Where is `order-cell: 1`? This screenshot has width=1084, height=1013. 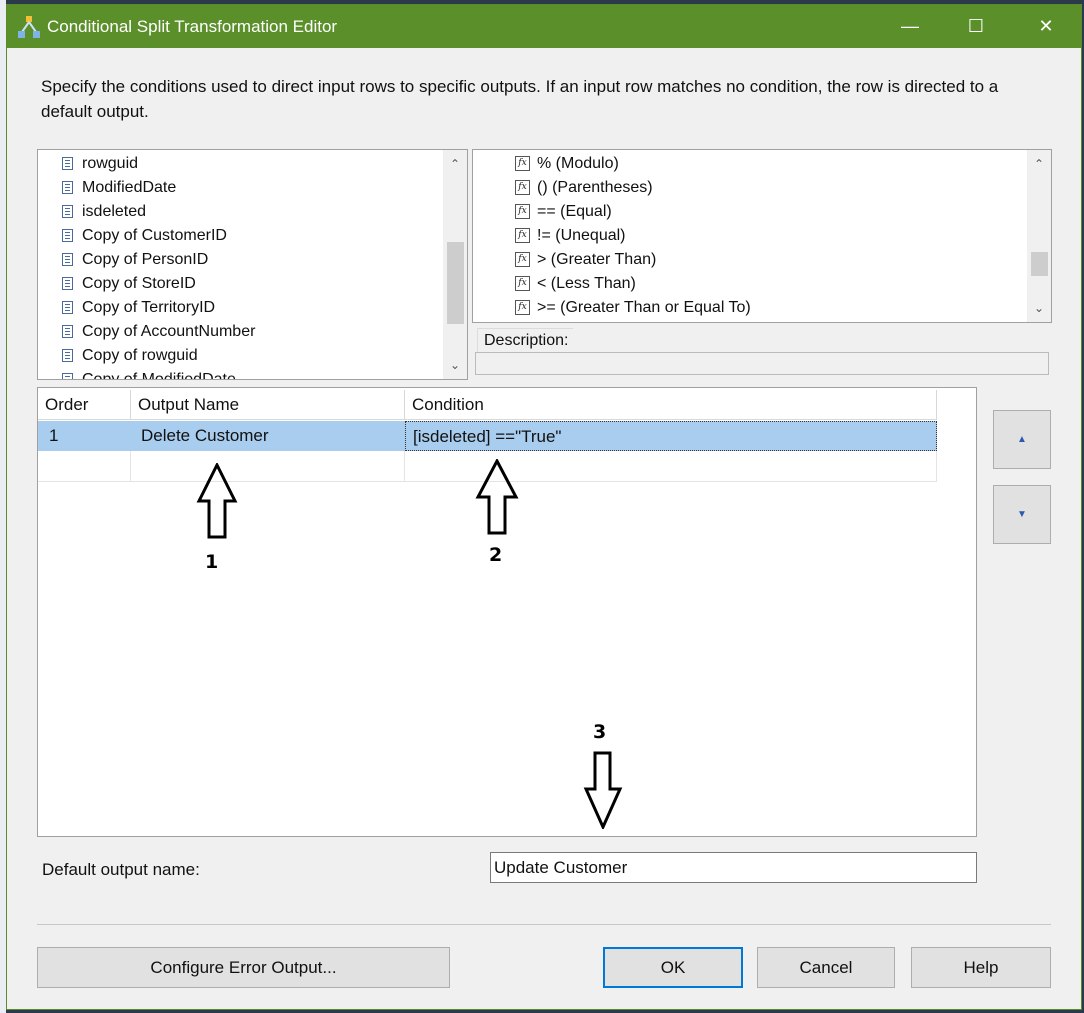 order-cell: 1 is located at coordinates (84, 436).